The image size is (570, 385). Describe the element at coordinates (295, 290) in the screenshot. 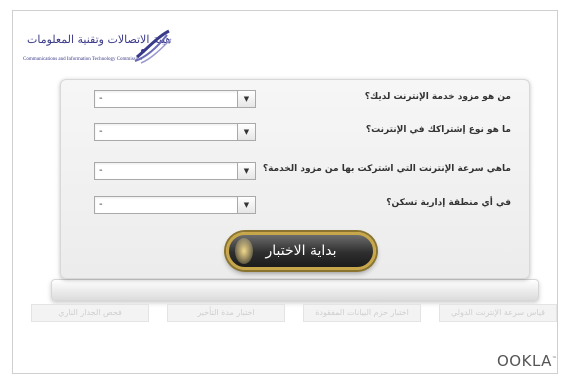

I see `panel-base` at that location.